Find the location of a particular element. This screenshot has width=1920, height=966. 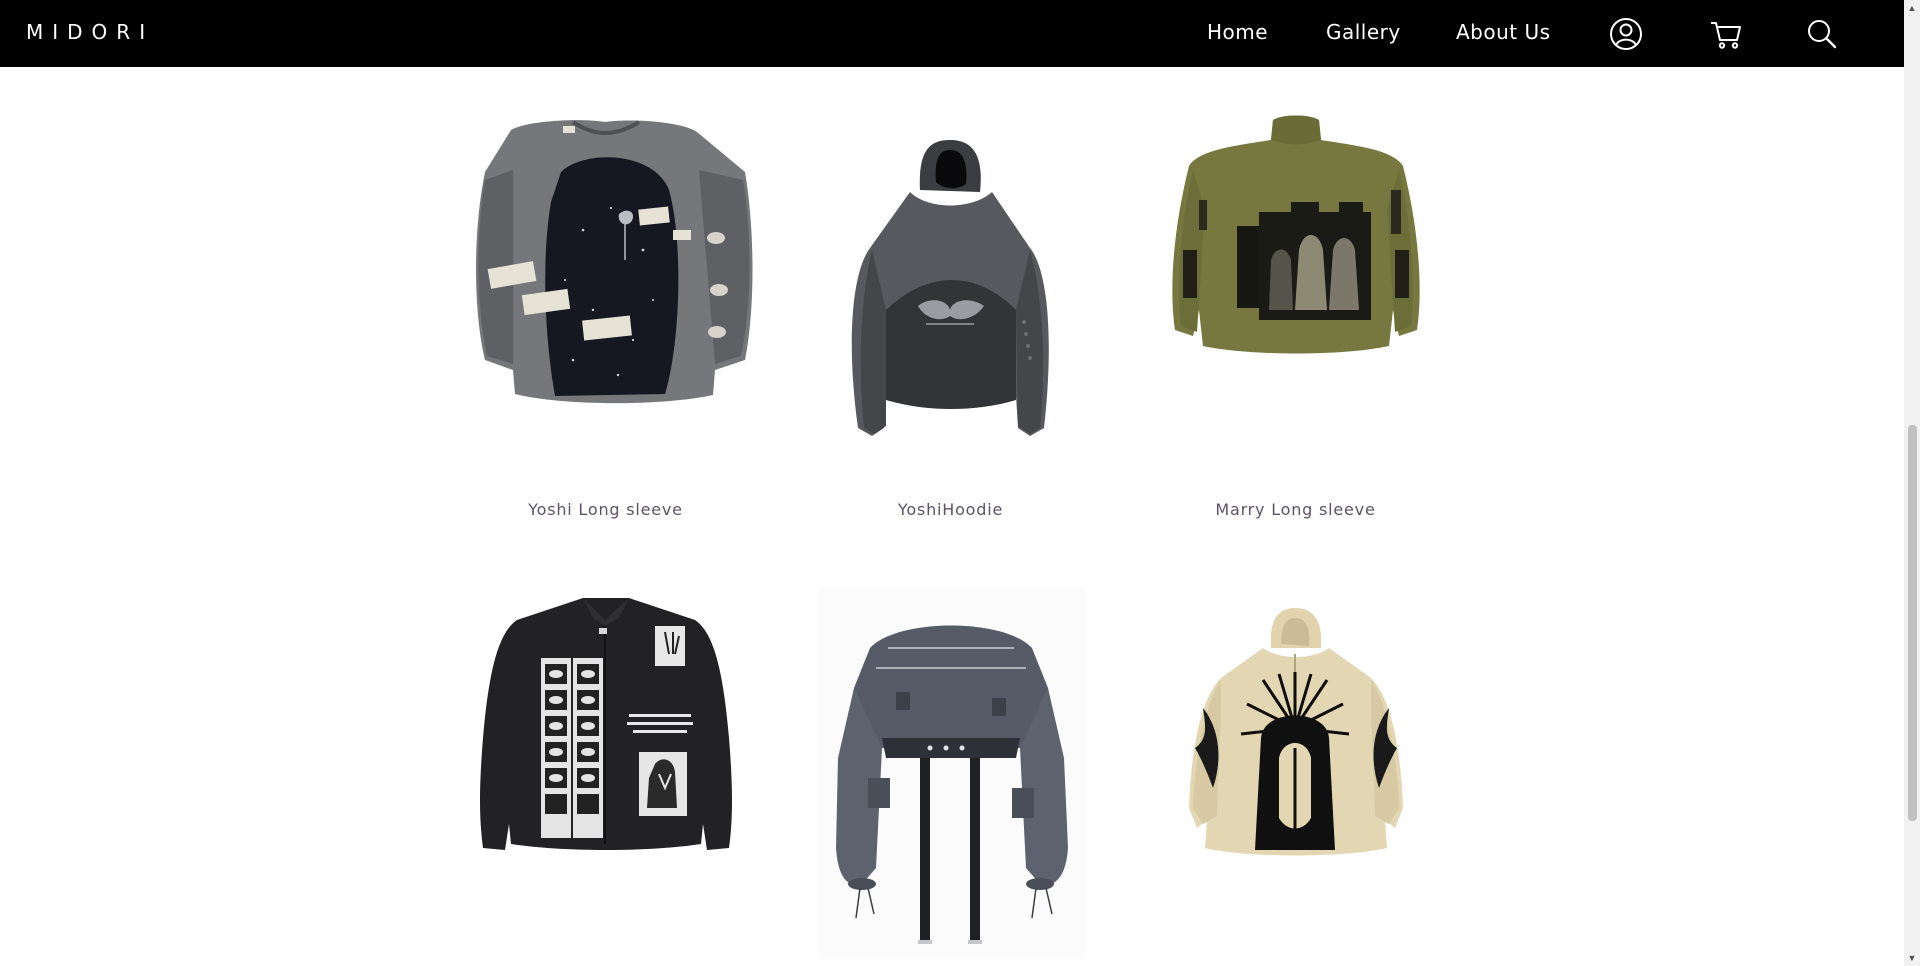

scroll-thumb is located at coordinates (1912, 623).